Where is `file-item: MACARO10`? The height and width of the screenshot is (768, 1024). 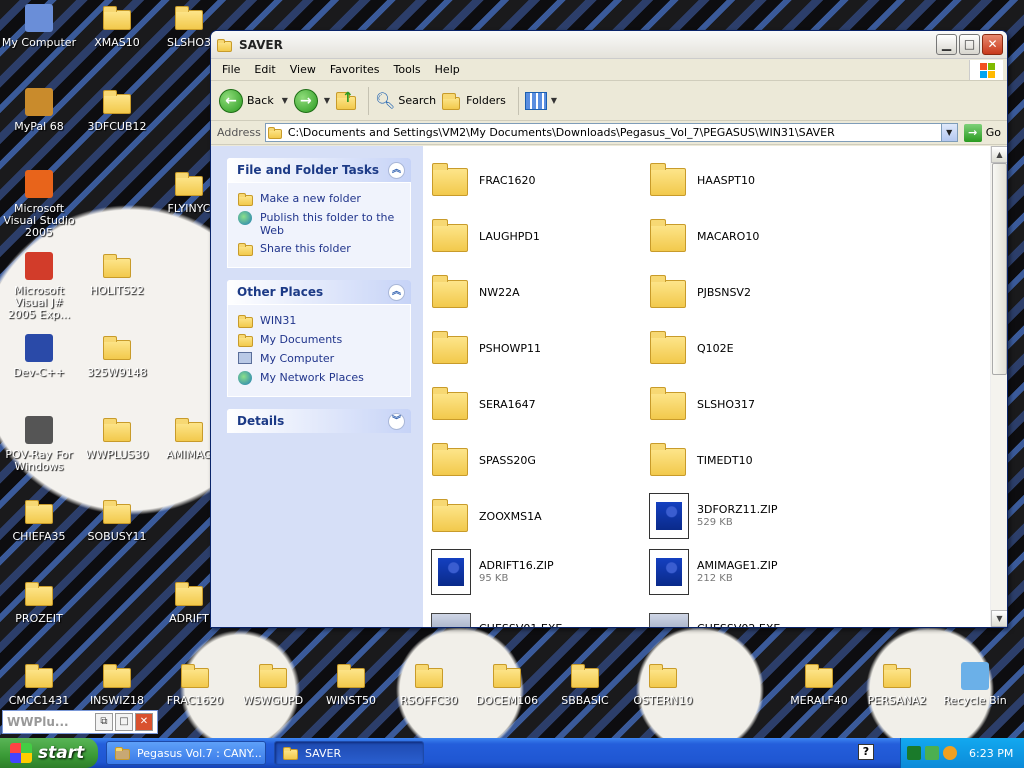
file-item: MACARO10 is located at coordinates (758, 236).